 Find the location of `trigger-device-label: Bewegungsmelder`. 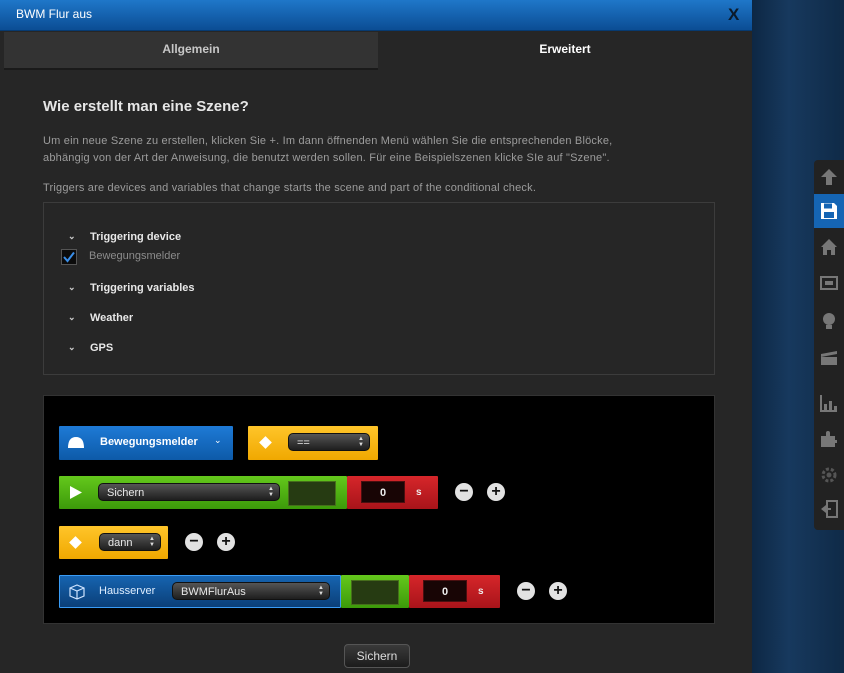

trigger-device-label: Bewegungsmelder is located at coordinates (149, 442).